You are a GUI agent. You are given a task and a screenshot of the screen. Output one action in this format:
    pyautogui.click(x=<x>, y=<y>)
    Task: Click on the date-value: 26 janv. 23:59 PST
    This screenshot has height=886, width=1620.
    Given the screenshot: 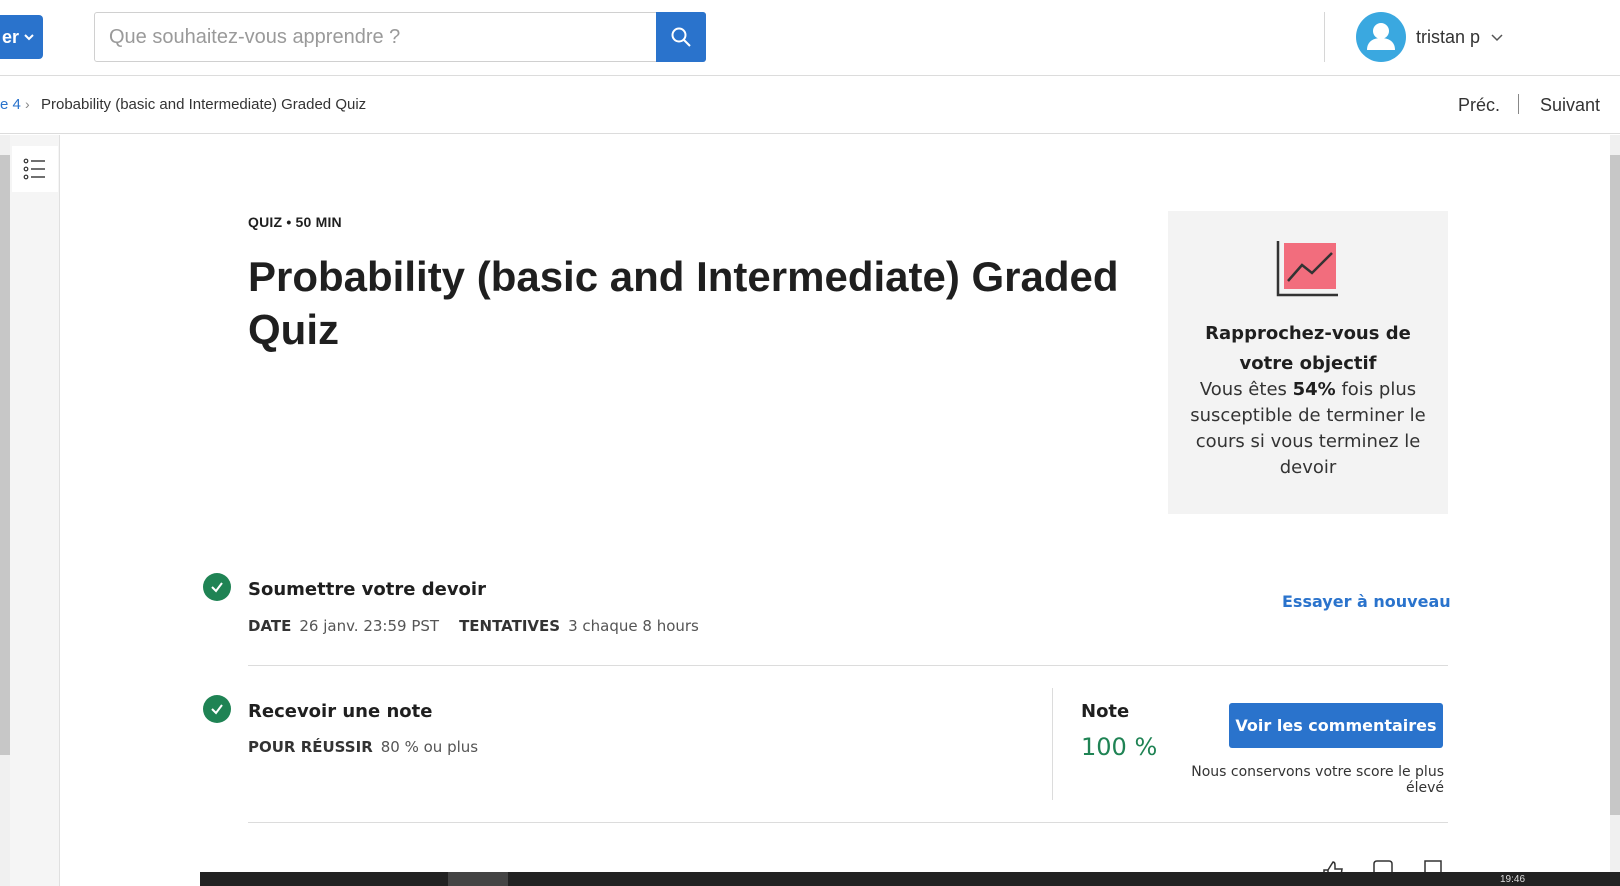 What is the action you would take?
    pyautogui.click(x=369, y=626)
    